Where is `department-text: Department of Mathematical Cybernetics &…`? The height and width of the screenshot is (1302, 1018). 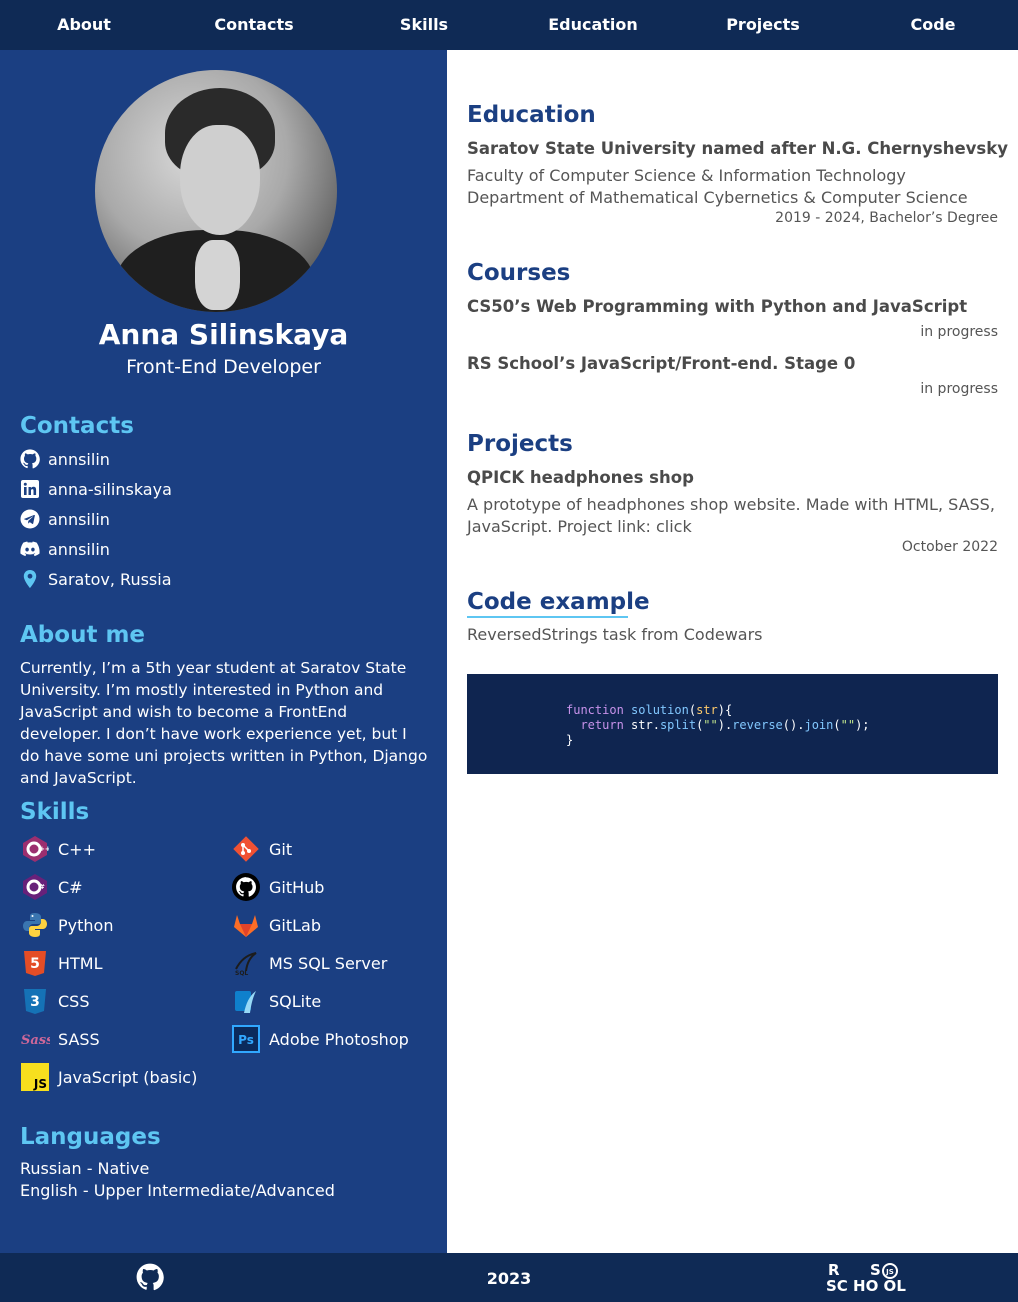 department-text: Department of Mathematical Cybernetics &… is located at coordinates (717, 197).